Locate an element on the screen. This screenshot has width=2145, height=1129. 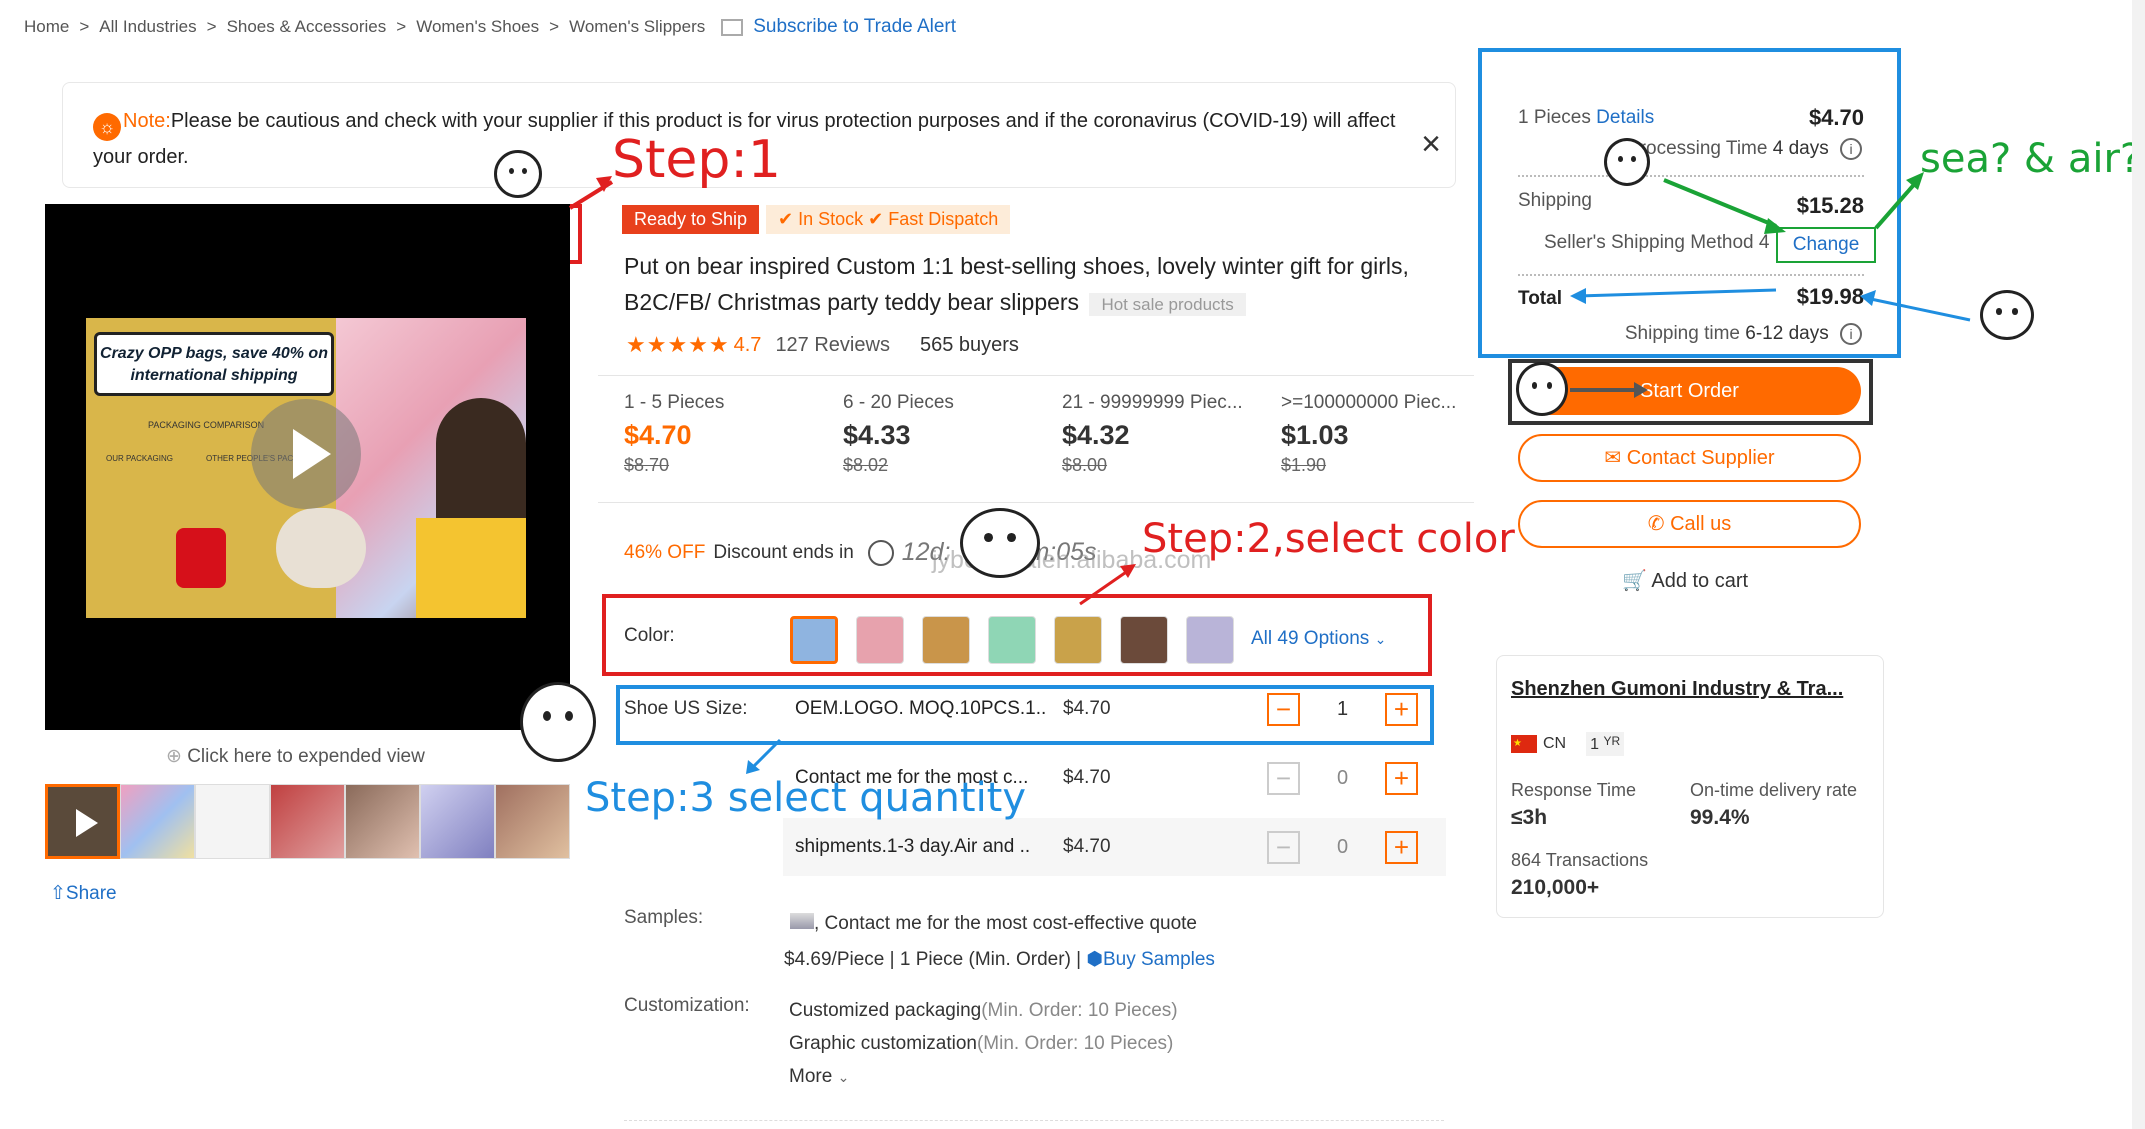
change-arrowhead is located at coordinates (1915, 181).